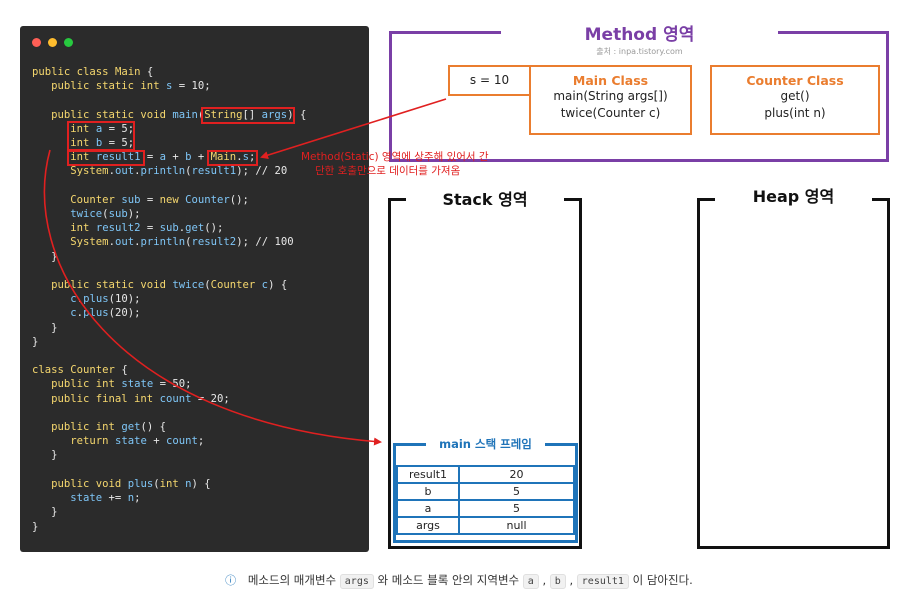 The width and height of the screenshot is (918, 597). What do you see at coordinates (793, 196) in the screenshot?
I see `heap-area-title: Heap 영역` at bounding box center [793, 196].